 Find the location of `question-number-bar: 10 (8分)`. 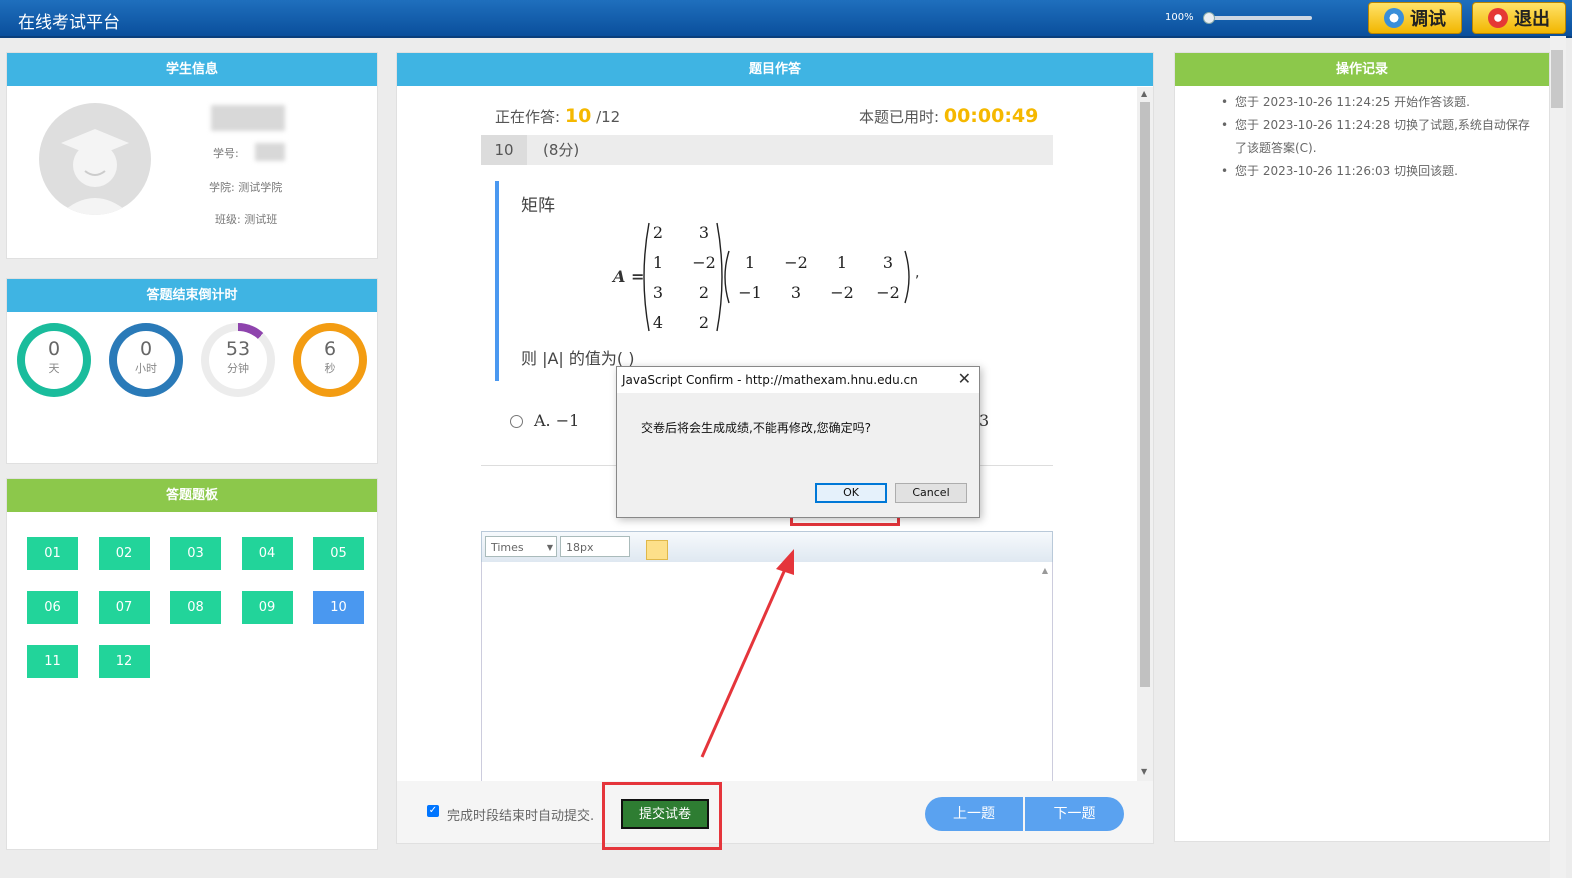

question-number-bar: 10 (8分) is located at coordinates (767, 150).